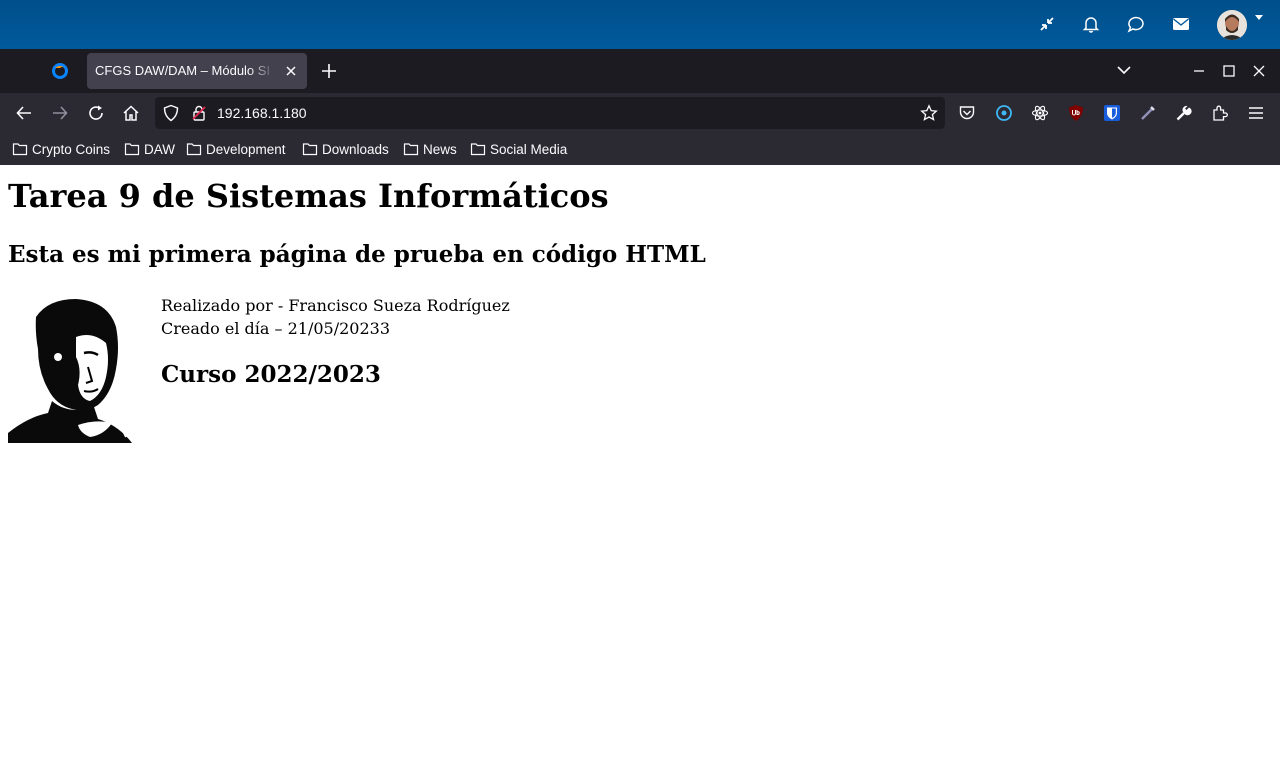 This screenshot has width=1280, height=769. Describe the element at coordinates (355, 149) in the screenshot. I see `bookmark-label: Downloads` at that location.